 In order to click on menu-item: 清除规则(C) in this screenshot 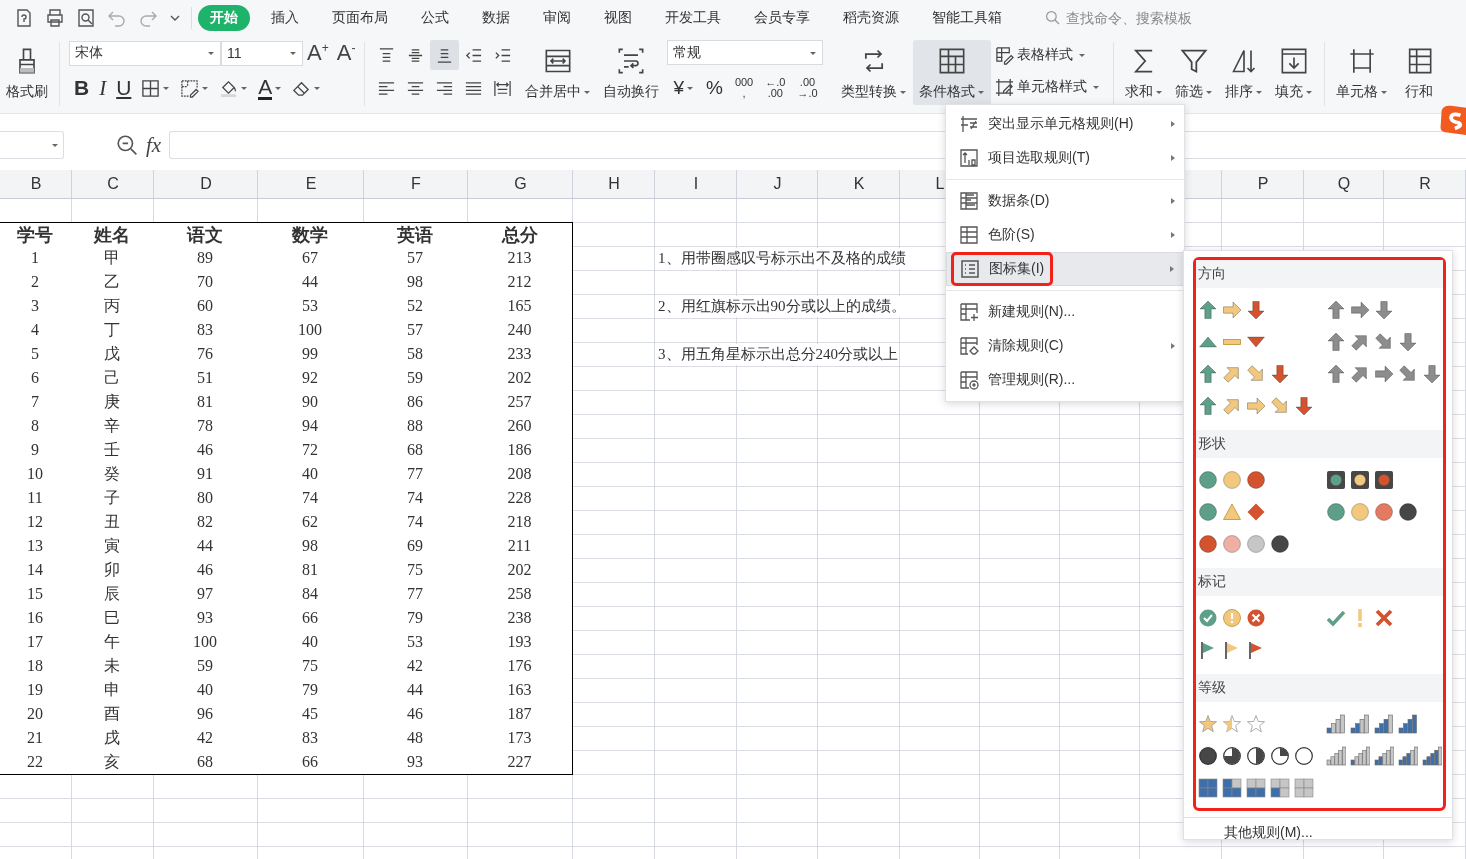, I will do `click(1065, 346)`.